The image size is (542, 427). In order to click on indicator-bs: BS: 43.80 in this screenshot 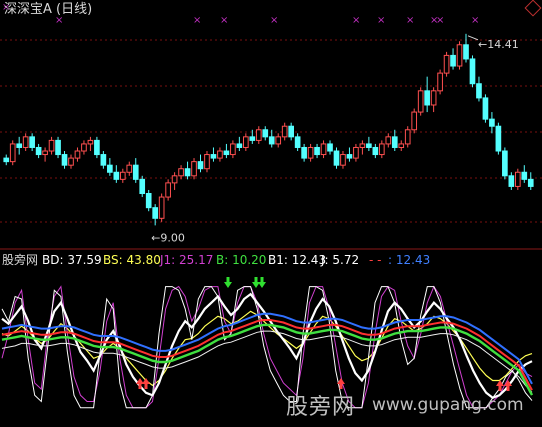, I will do `click(132, 260)`.